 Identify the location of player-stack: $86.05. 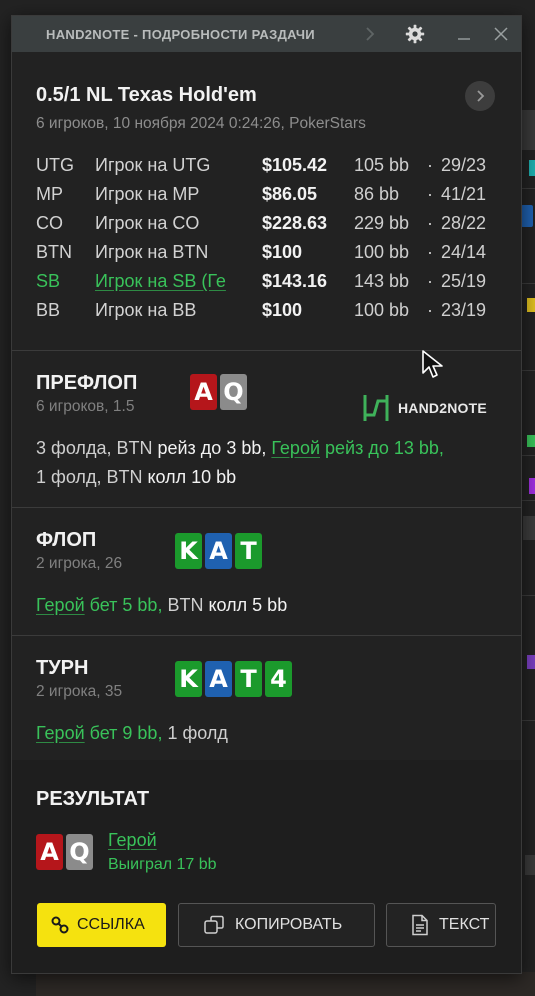
(290, 194).